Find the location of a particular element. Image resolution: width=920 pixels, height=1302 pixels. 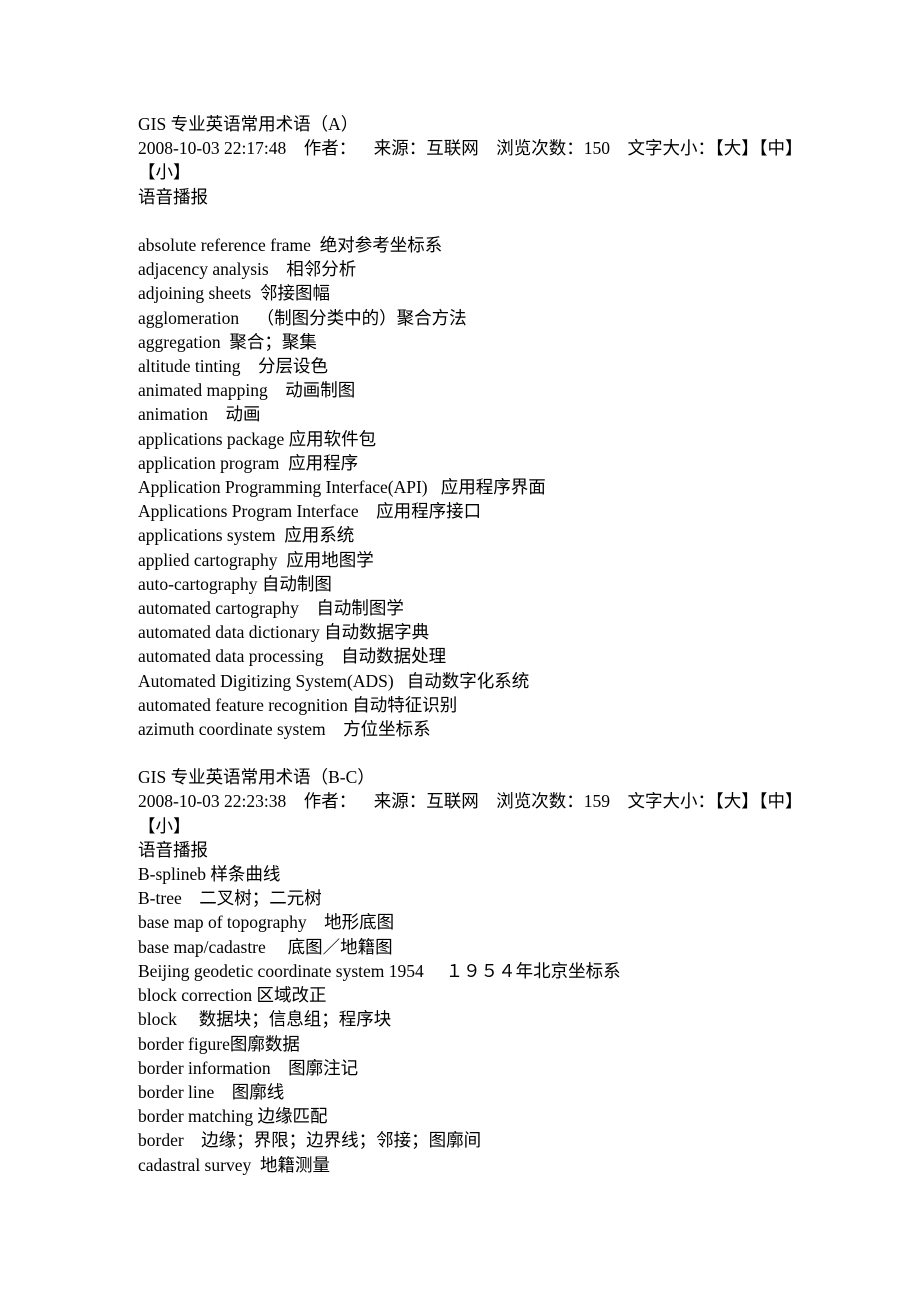

list-item: automated data processing 自动数据处理 is located at coordinates (292, 656).